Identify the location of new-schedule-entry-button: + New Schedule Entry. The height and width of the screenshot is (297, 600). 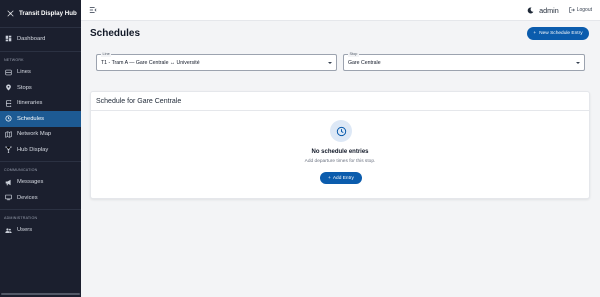
(558, 33).